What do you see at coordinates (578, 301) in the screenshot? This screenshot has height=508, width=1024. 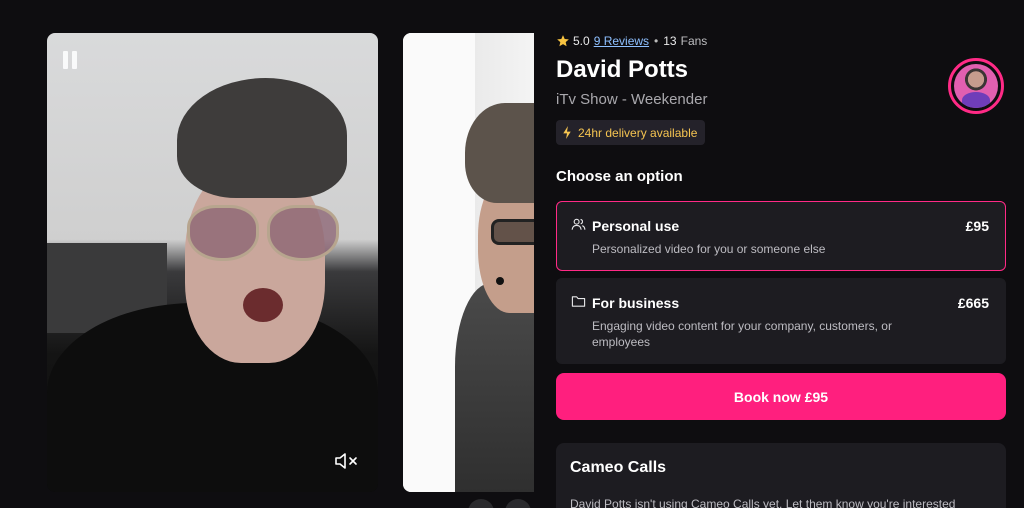 I see `folder-icon` at bounding box center [578, 301].